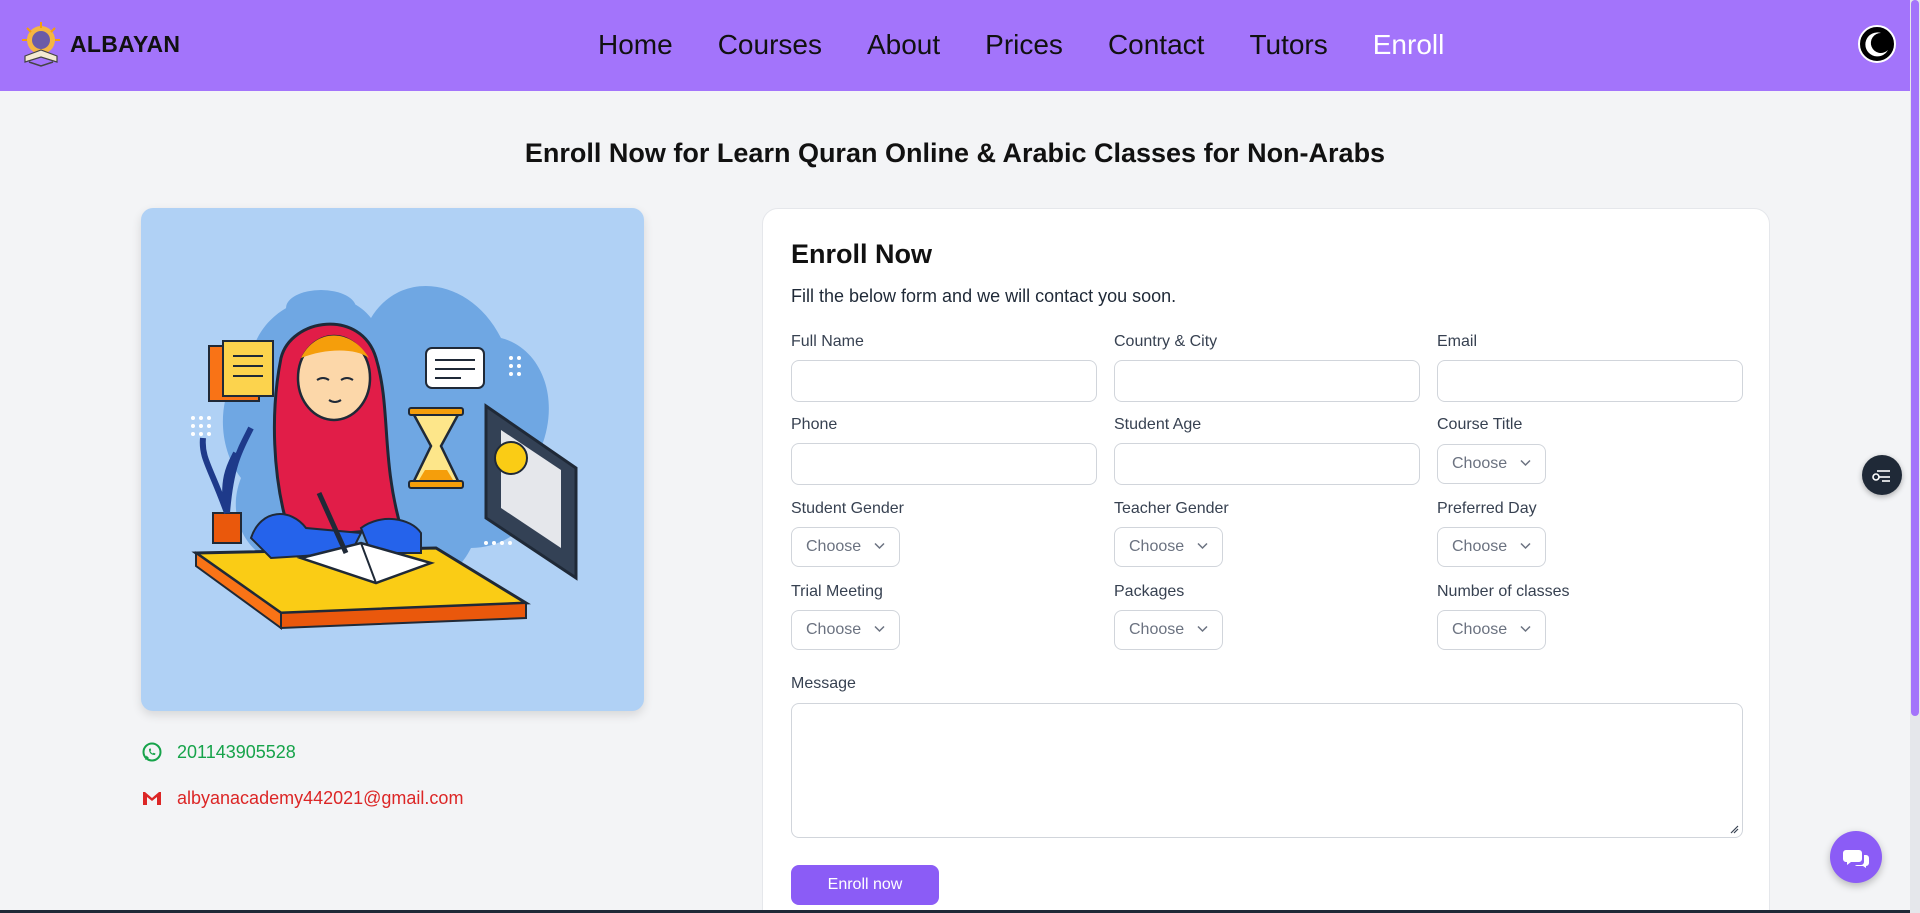 The image size is (1920, 913). I want to click on country-city-label: Country & City, so click(1166, 341).